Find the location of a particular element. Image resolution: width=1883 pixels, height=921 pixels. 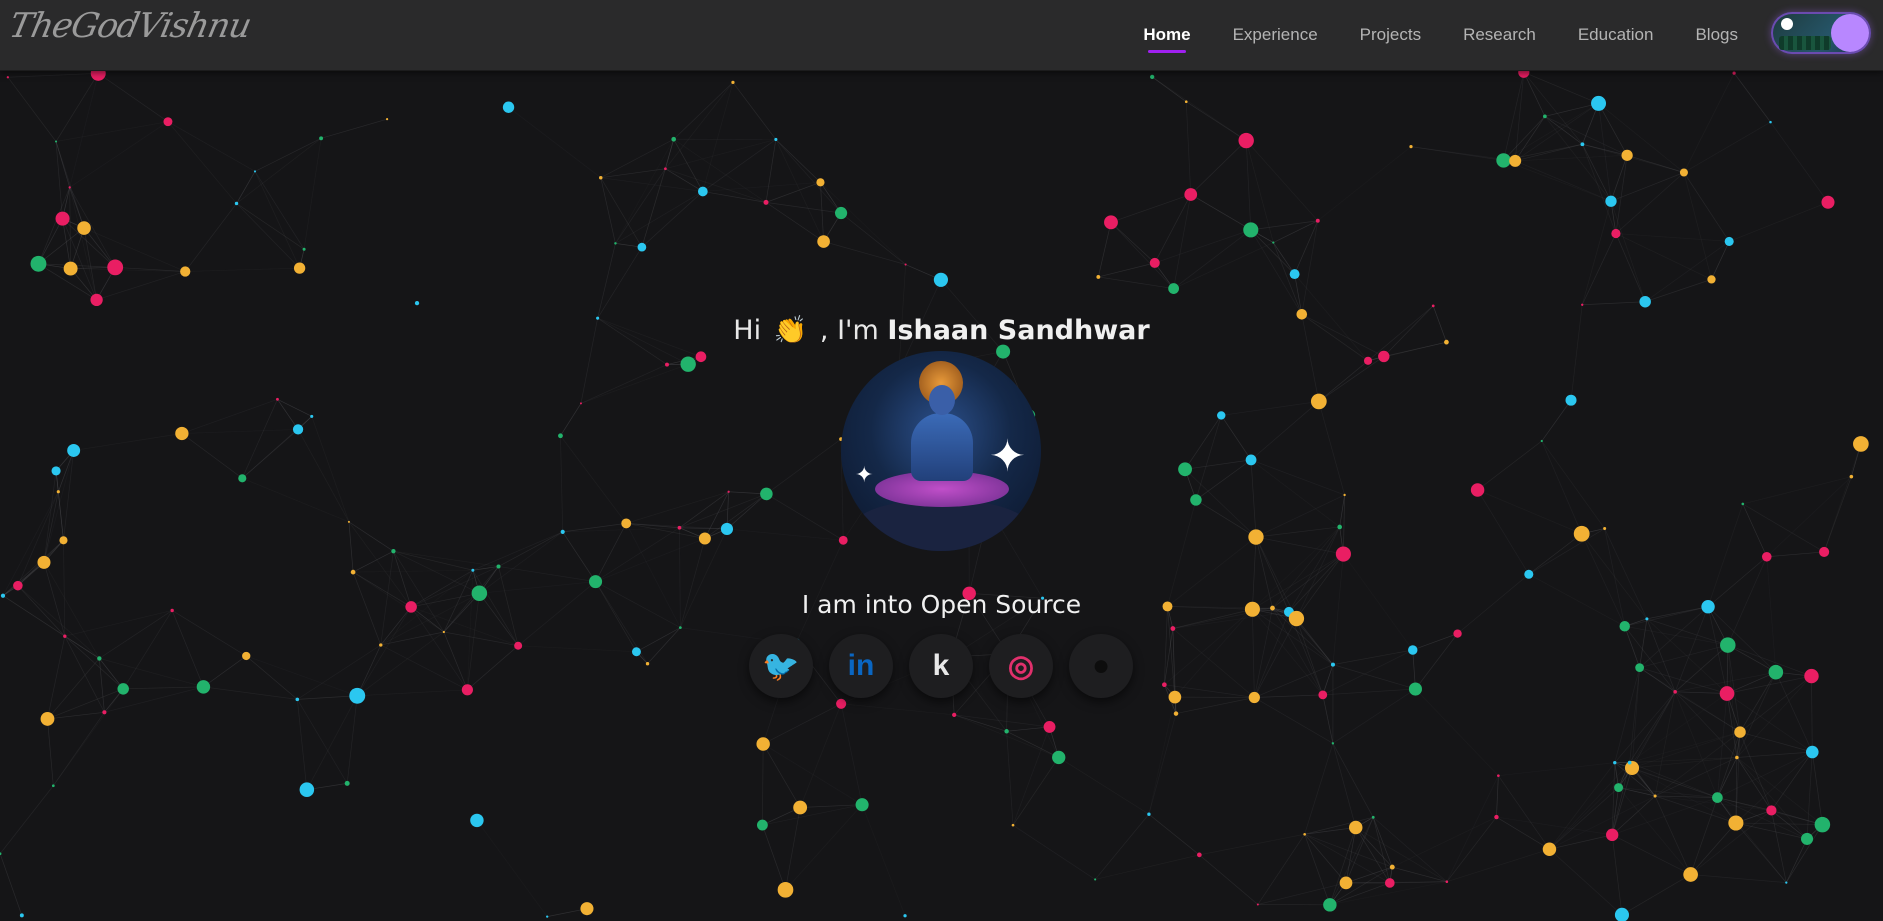

kaggle-link: k is located at coordinates (941, 666).